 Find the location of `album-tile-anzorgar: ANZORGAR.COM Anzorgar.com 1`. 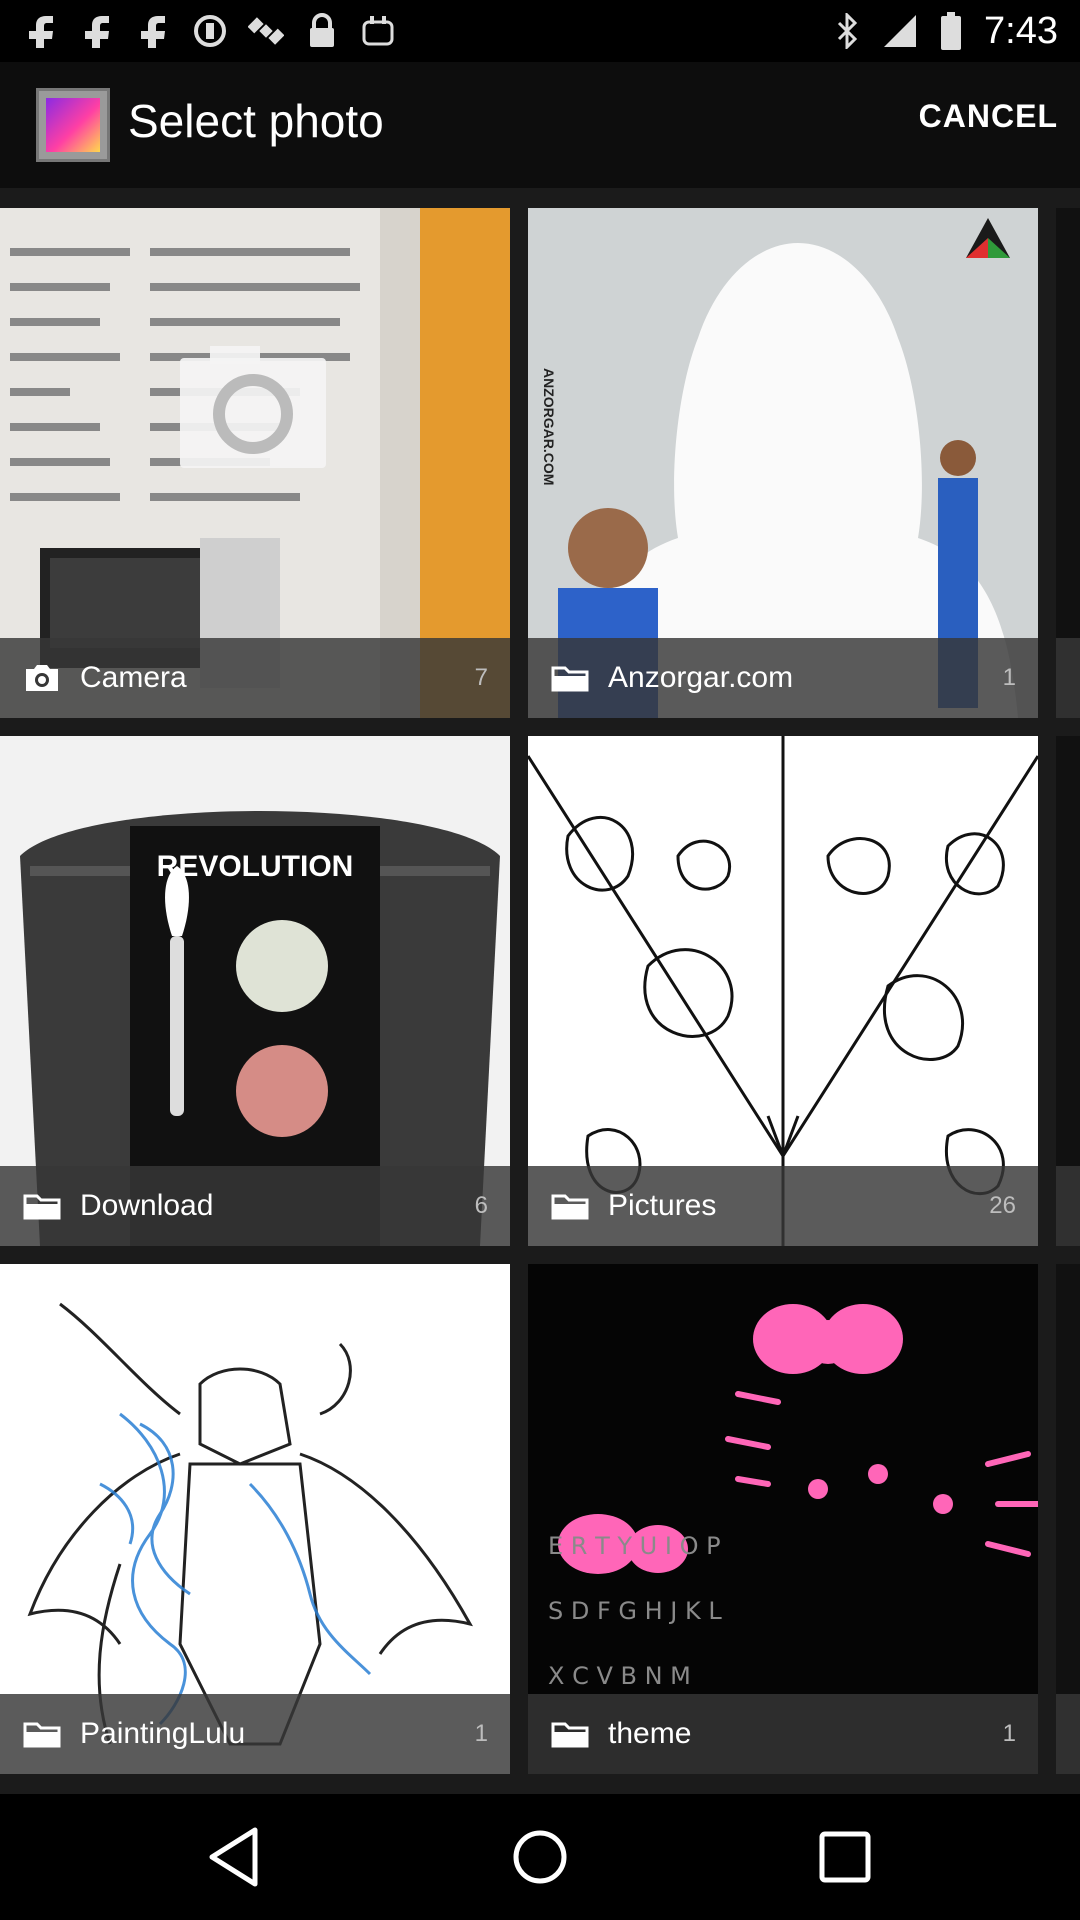

album-tile-anzorgar: ANZORGAR.COM Anzorgar.com 1 is located at coordinates (783, 463).